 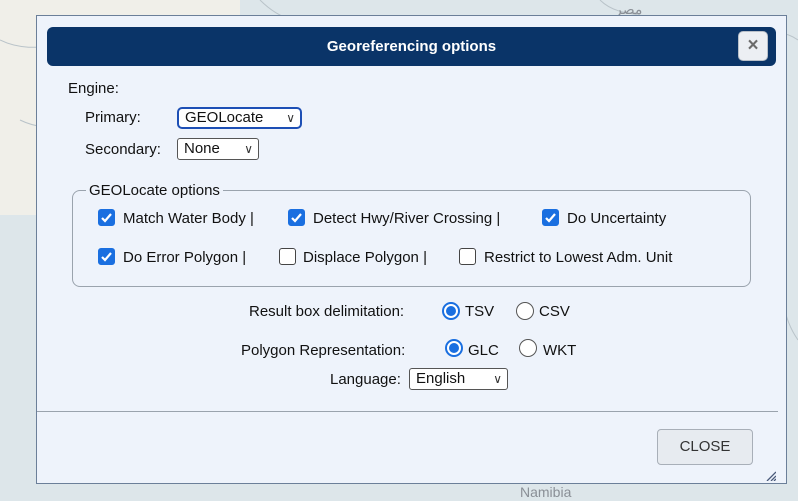 What do you see at coordinates (188, 218) in the screenshot?
I see `match-water-body-label: Match Water Body |` at bounding box center [188, 218].